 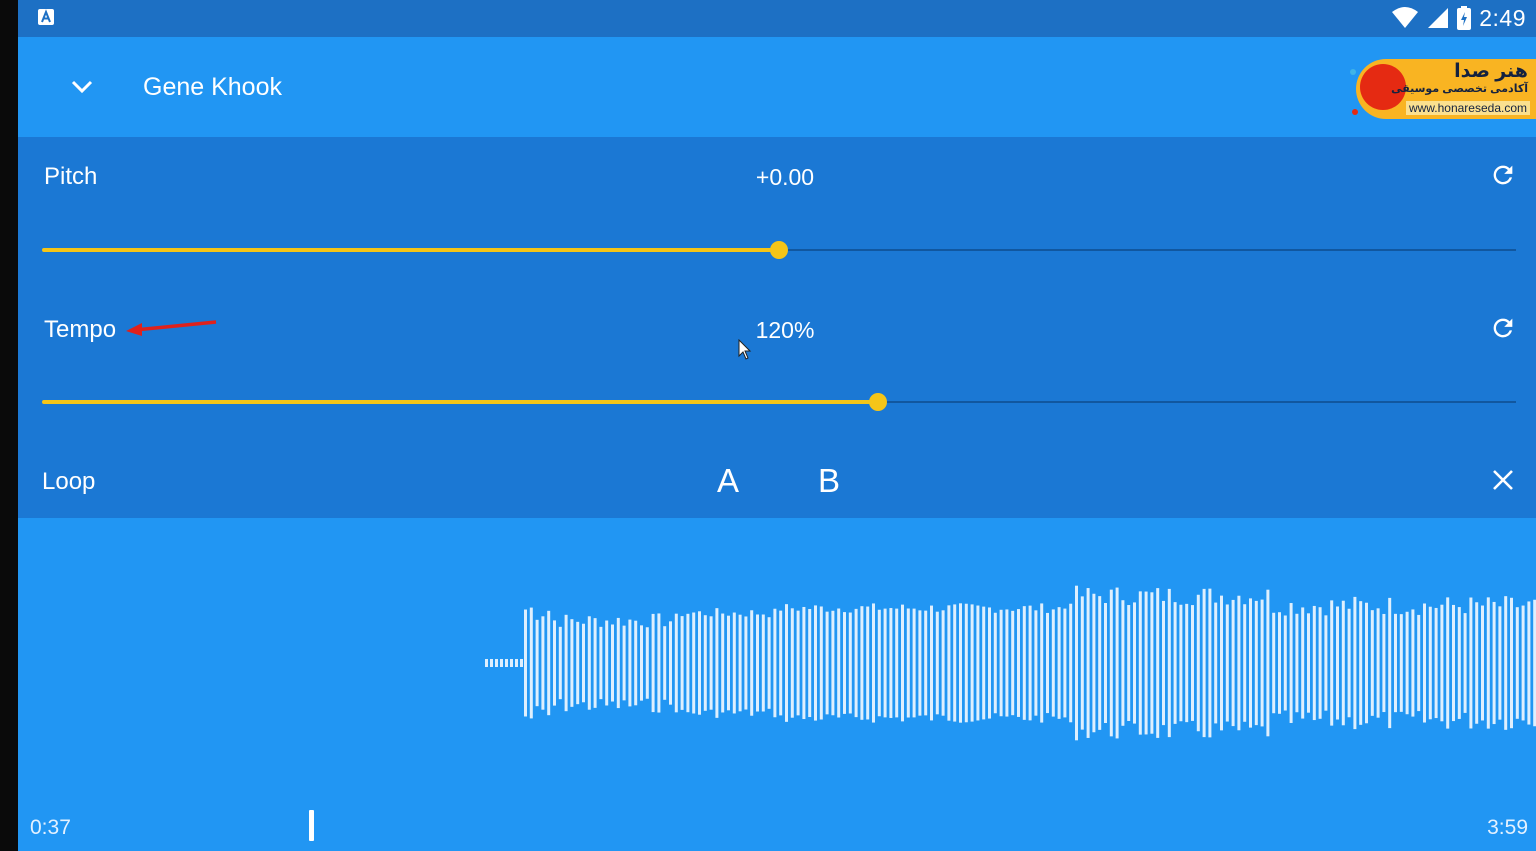 I want to click on pitch-slider, so click(x=779, y=250).